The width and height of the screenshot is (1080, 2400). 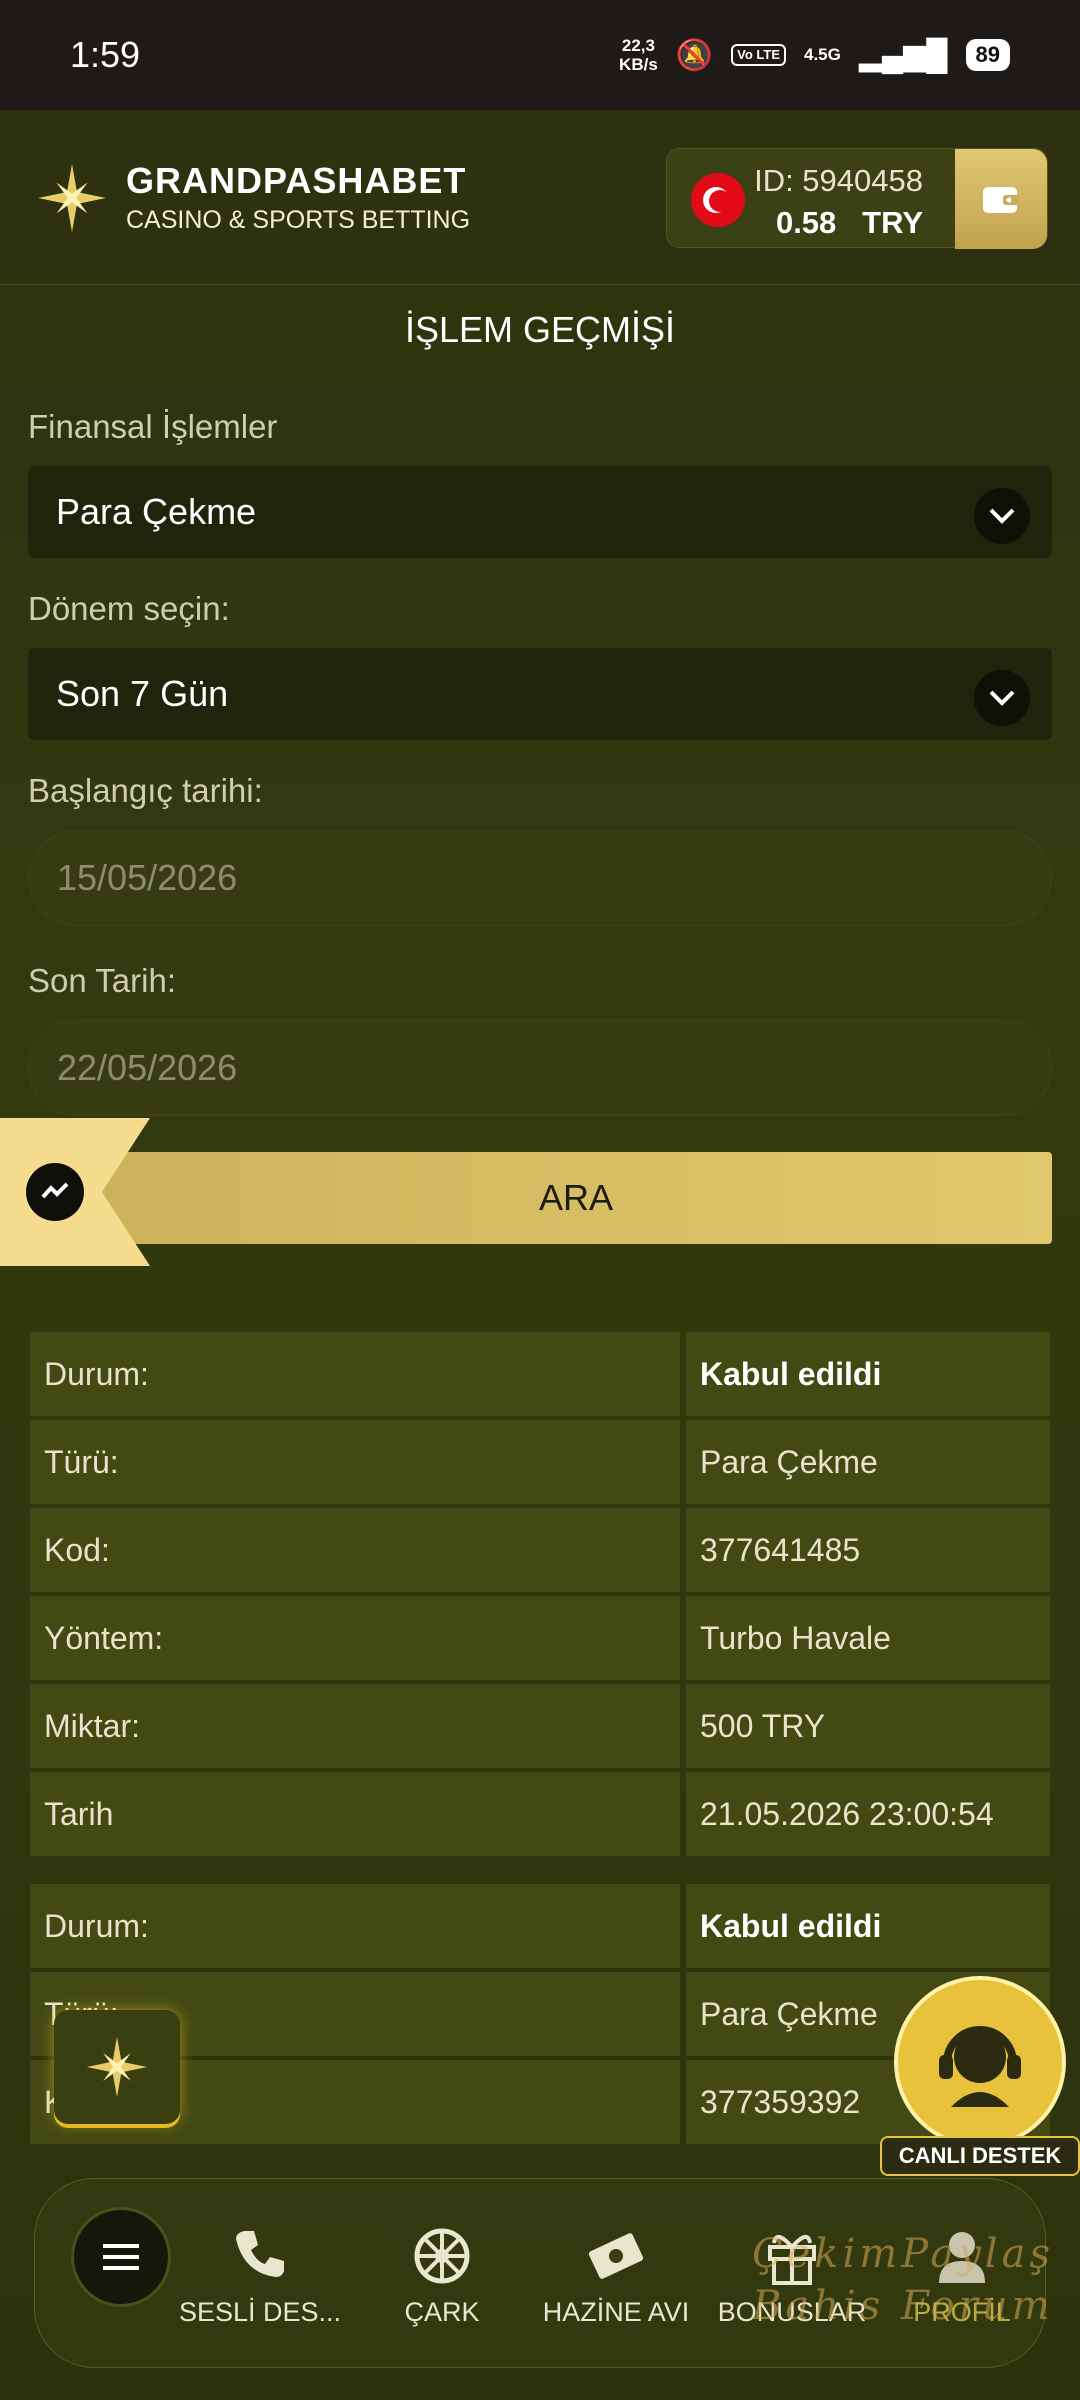 I want to click on table-row: Miktar: 500 TRY, so click(x=540, y=1726).